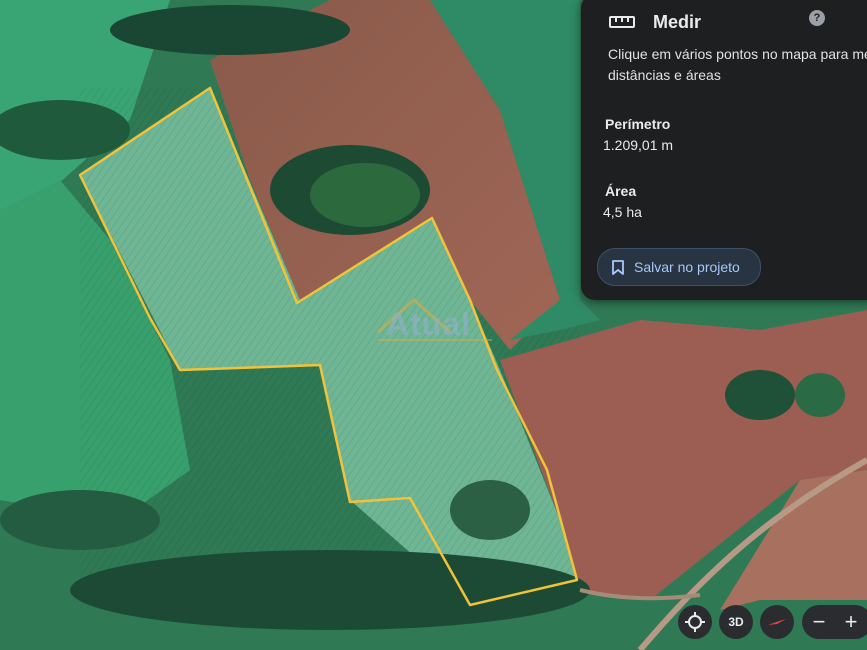 The height and width of the screenshot is (650, 867). I want to click on ruler-icon, so click(622, 22).